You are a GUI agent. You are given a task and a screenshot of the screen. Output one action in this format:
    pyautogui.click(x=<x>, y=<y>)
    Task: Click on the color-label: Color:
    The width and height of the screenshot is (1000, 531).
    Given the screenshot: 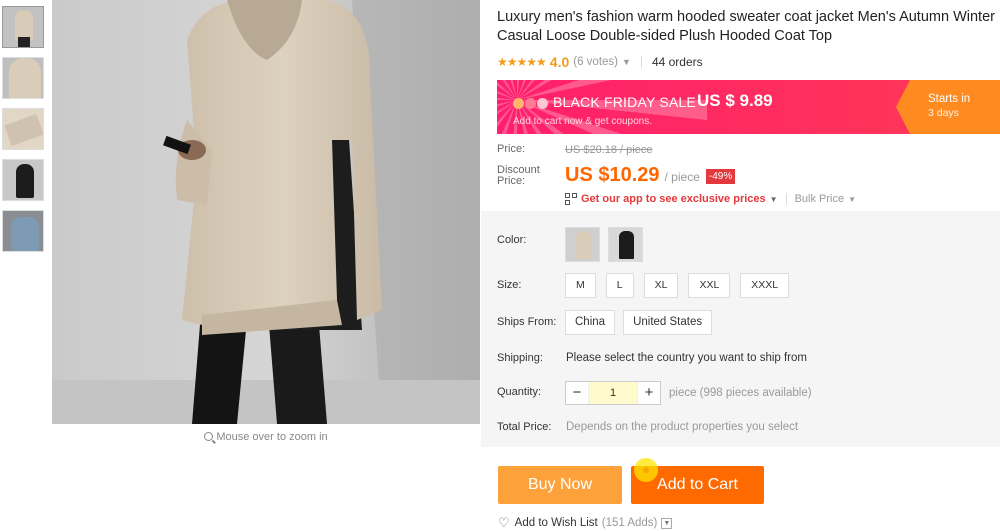 What is the action you would take?
    pyautogui.click(x=512, y=240)
    